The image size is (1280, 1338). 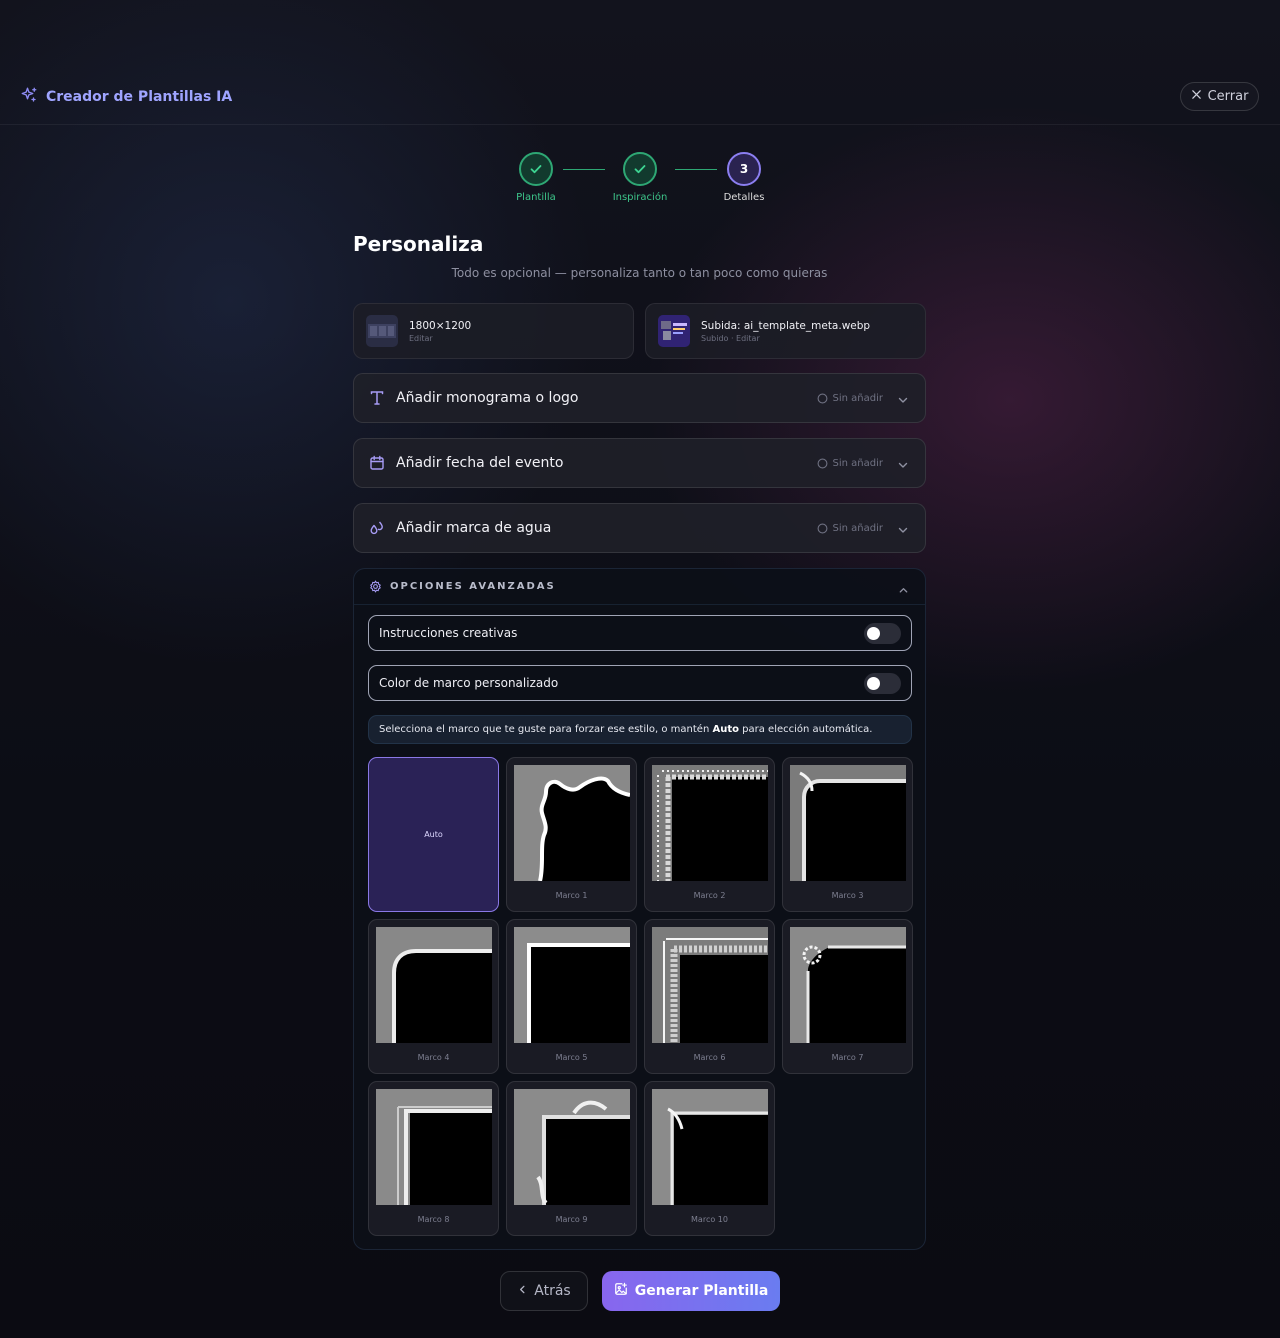 What do you see at coordinates (639, 463) in the screenshot?
I see `accordion-event-date: Añadir fecha del evento Sin añadir` at bounding box center [639, 463].